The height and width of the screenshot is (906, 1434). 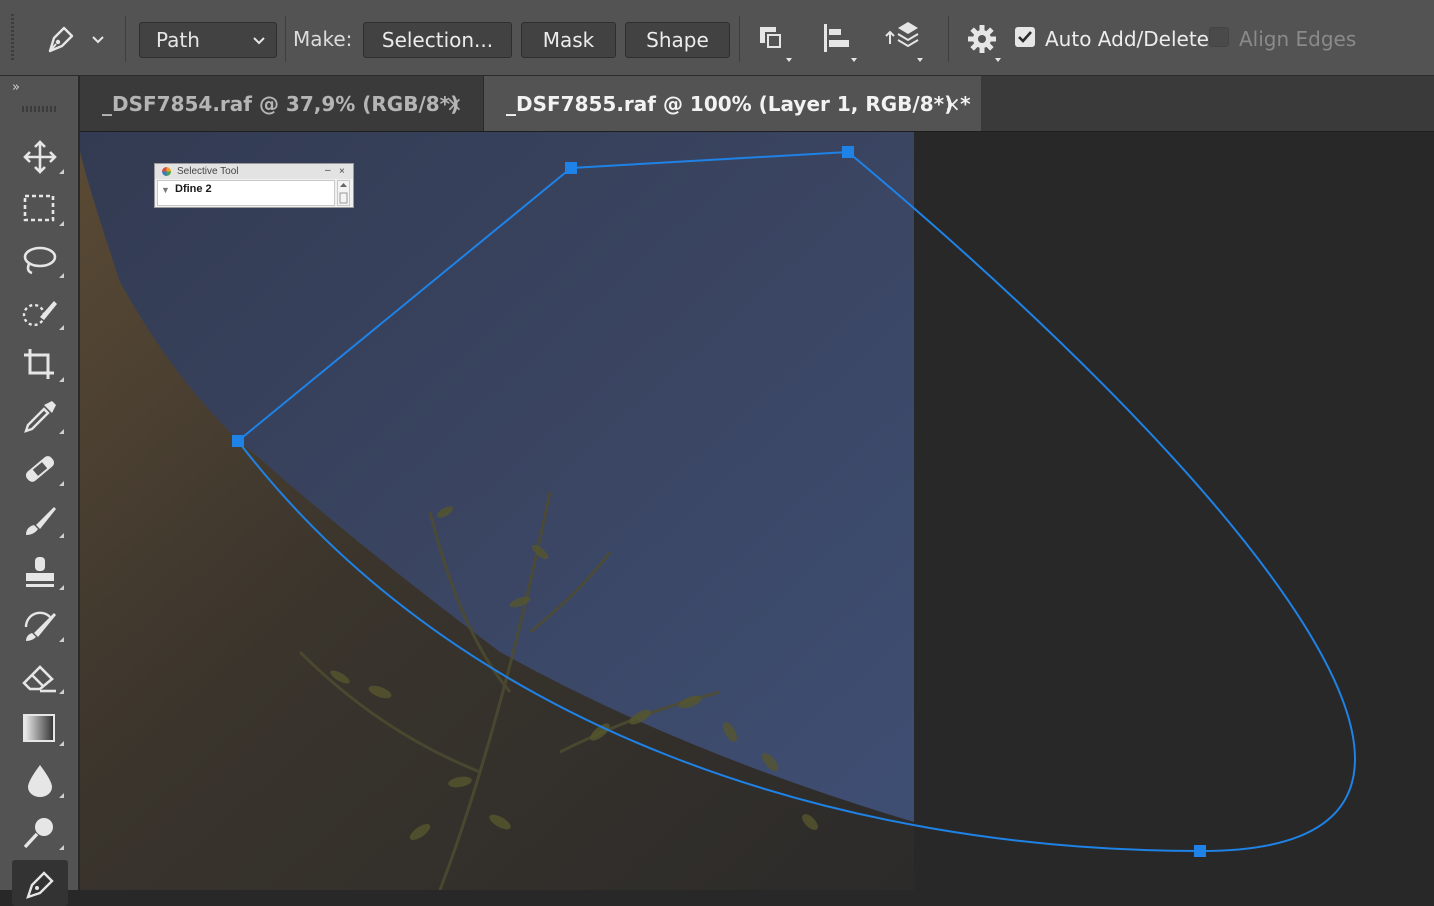 I want to click on align-edges-checkbox, so click(x=1219, y=37).